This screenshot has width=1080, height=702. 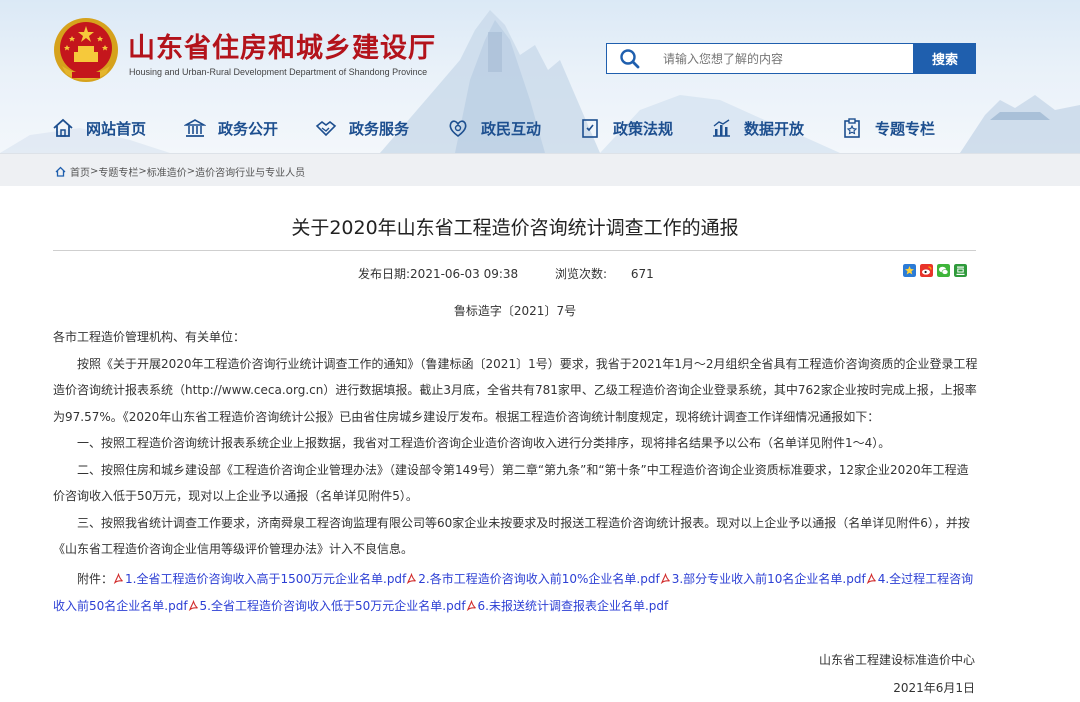 What do you see at coordinates (195, 128) in the screenshot?
I see `building-icon` at bounding box center [195, 128].